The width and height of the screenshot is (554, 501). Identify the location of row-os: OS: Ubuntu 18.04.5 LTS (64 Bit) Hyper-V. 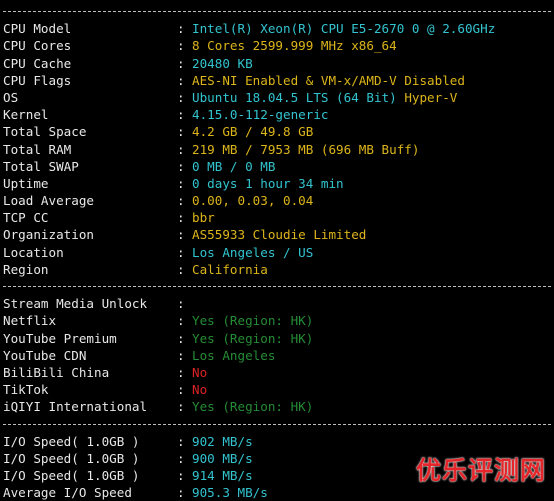
(278, 97).